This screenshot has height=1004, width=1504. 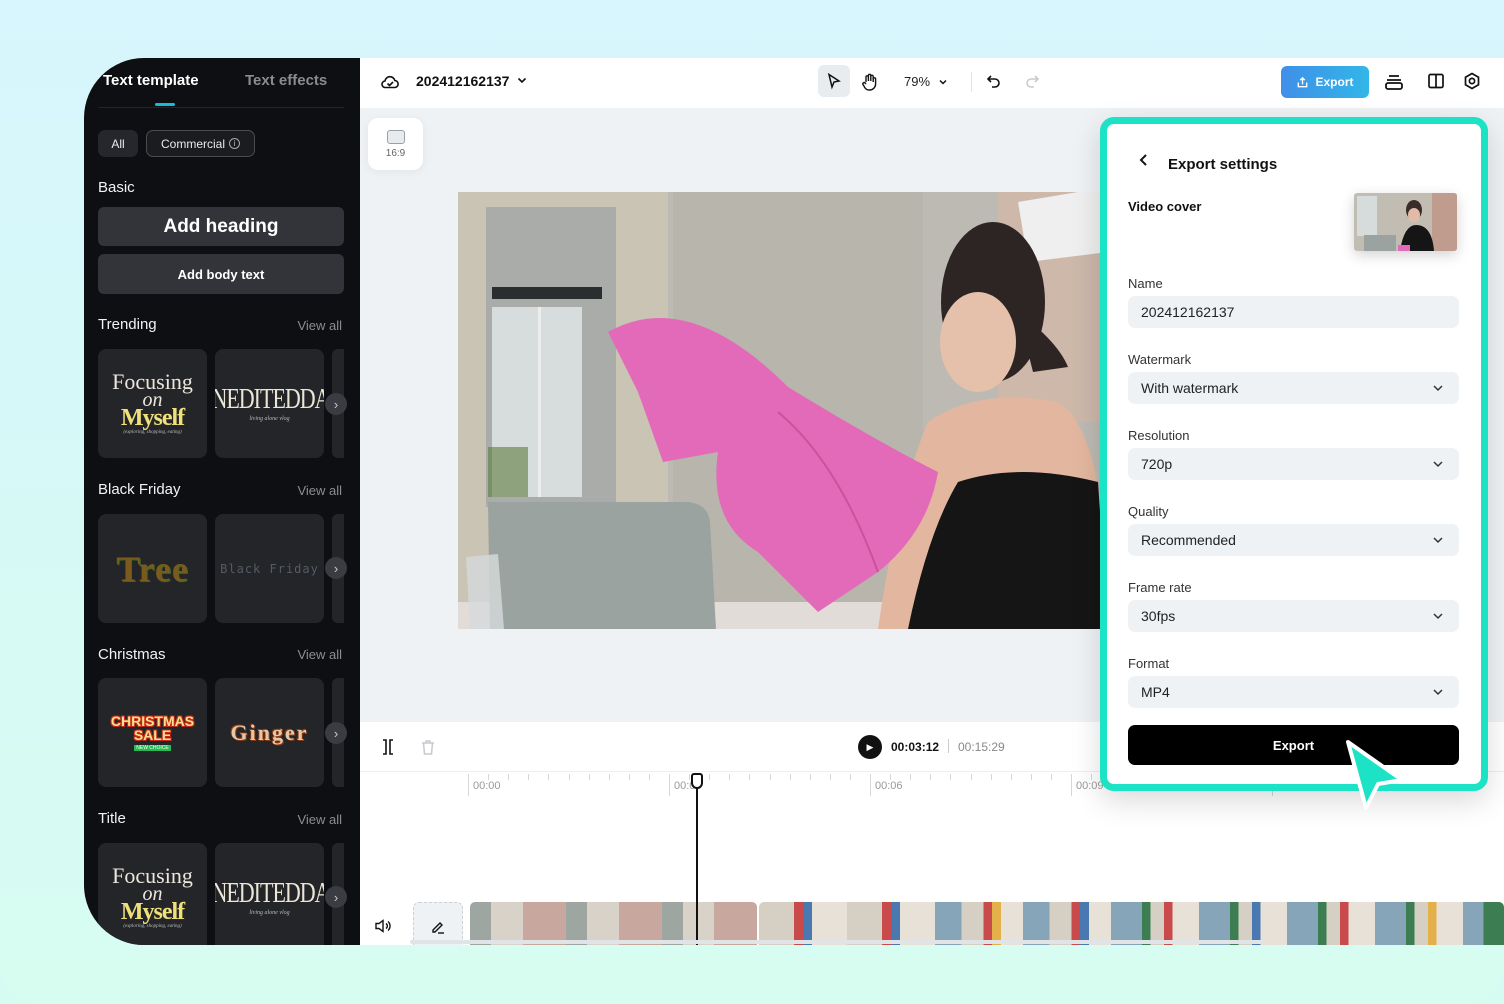 I want to click on redo-icon, so click(x=1033, y=81).